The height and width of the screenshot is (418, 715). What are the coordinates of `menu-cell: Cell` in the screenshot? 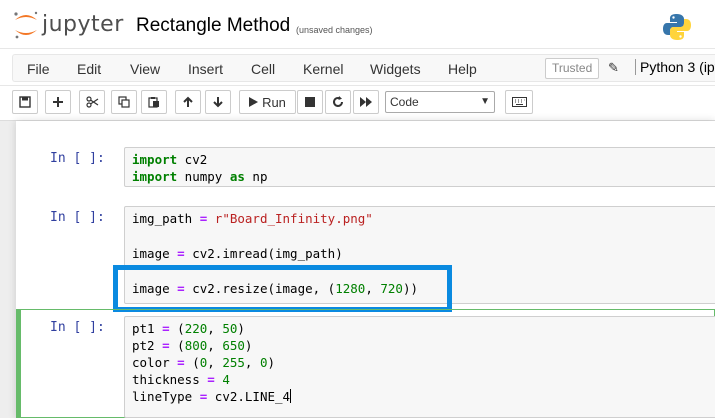 It's located at (263, 69).